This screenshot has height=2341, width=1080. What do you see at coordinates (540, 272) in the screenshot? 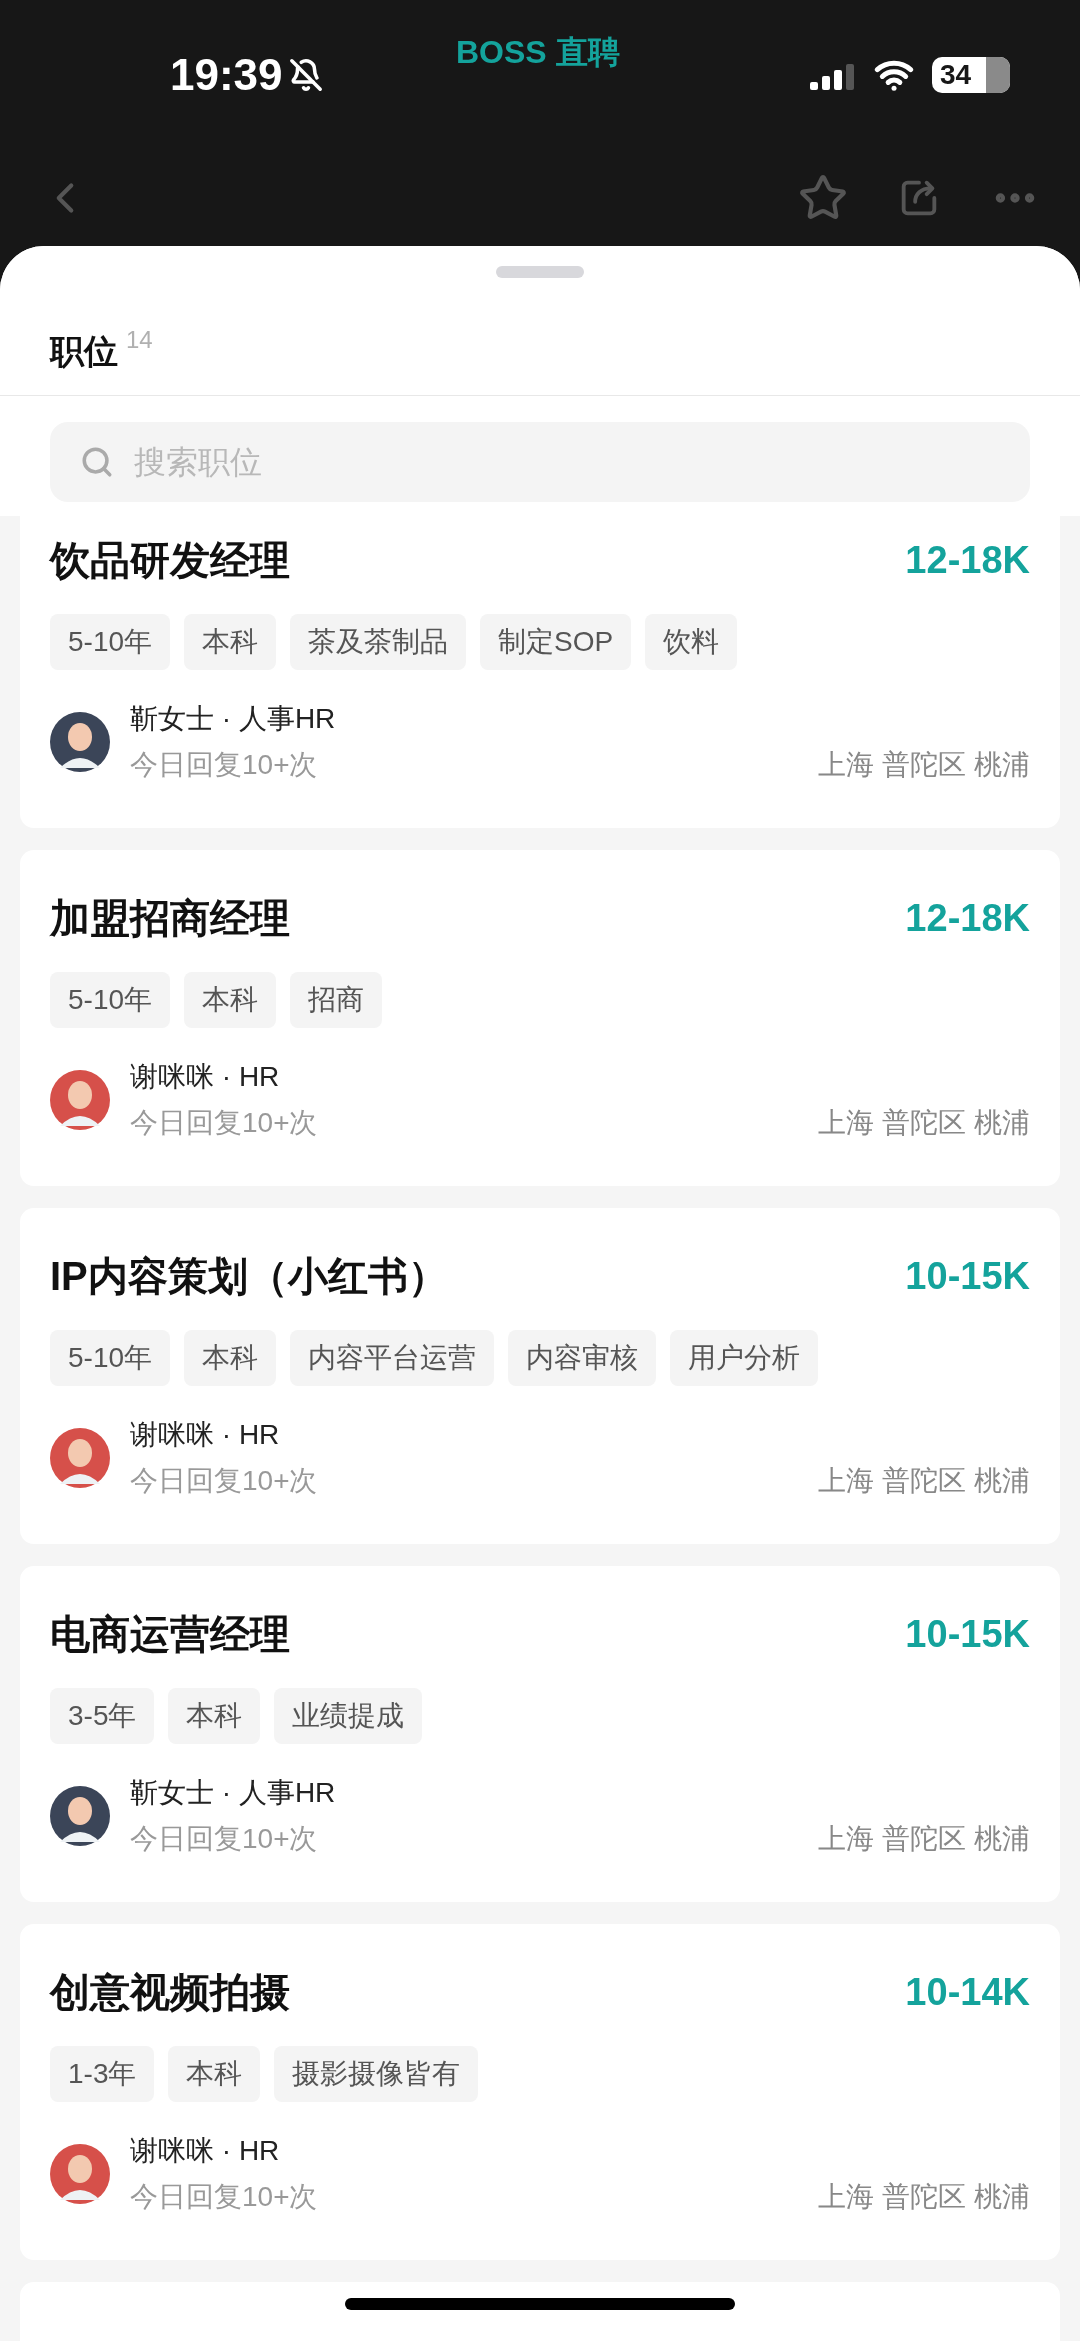
I see `drag-handle` at bounding box center [540, 272].